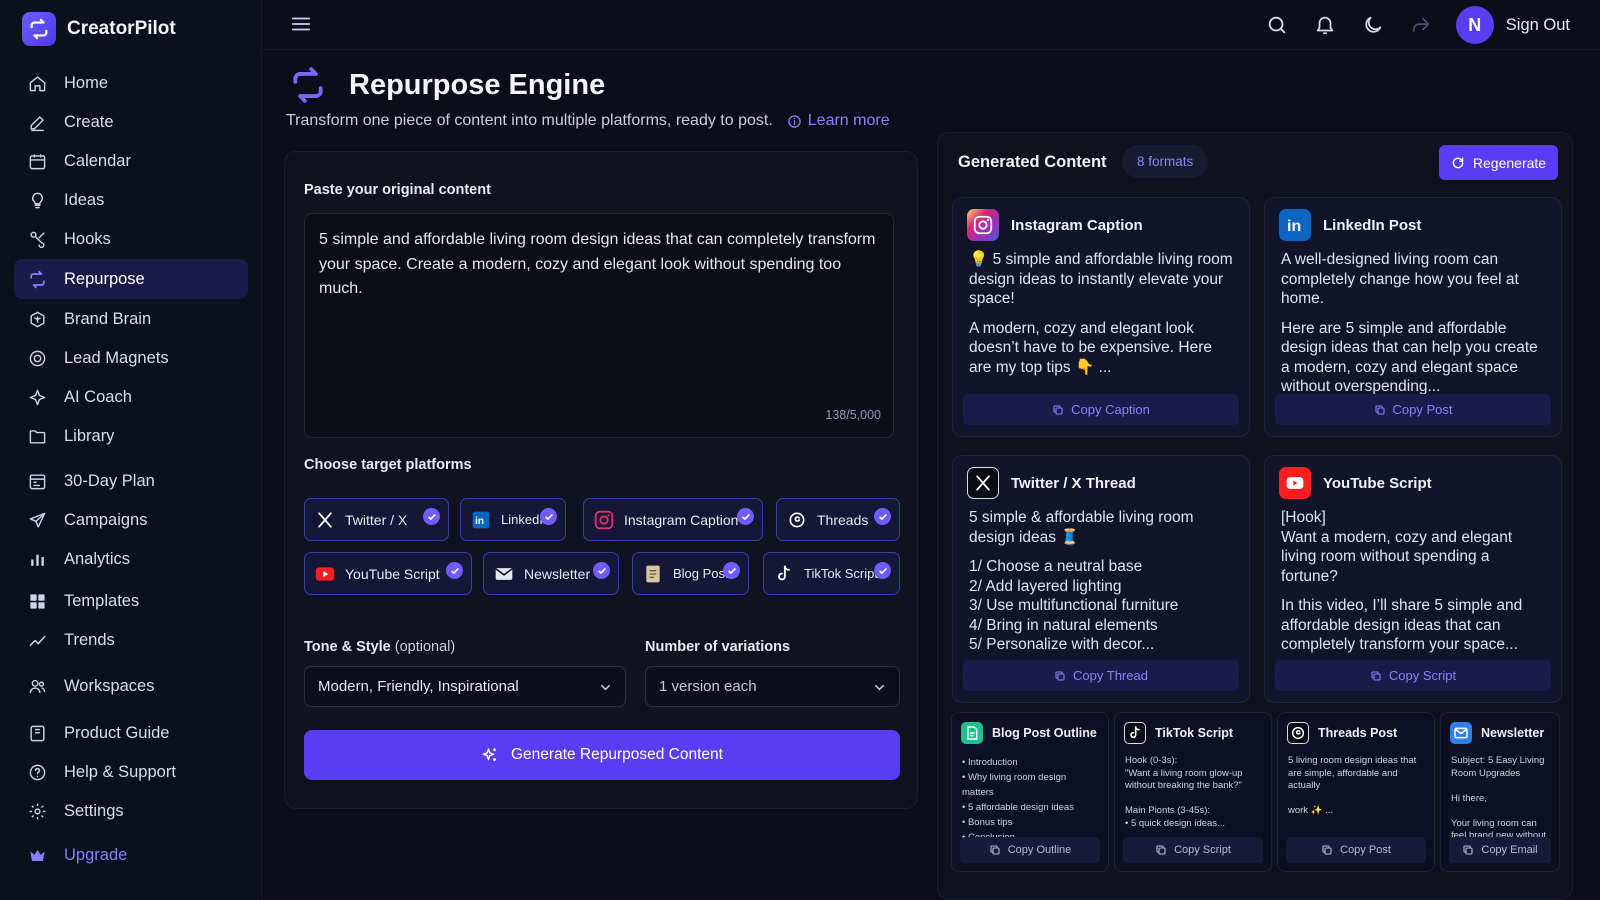 This screenshot has width=1600, height=900. Describe the element at coordinates (1373, 25) in the screenshot. I see `moon-icon` at that location.